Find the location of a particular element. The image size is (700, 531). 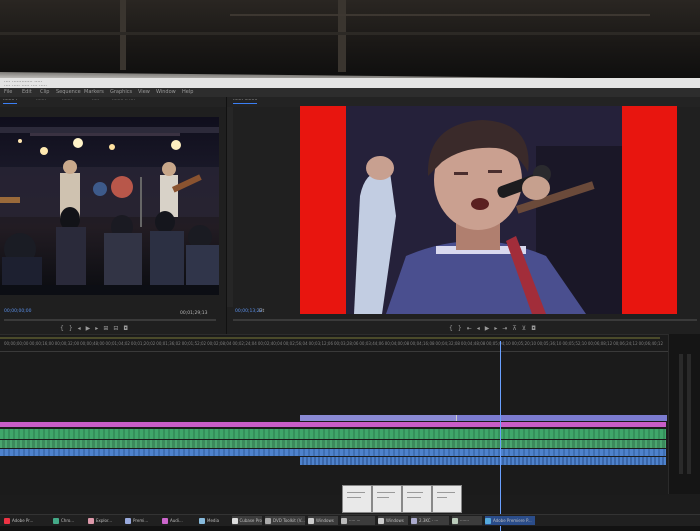

taskbar-item: ····· ··· is located at coordinates (358, 520).